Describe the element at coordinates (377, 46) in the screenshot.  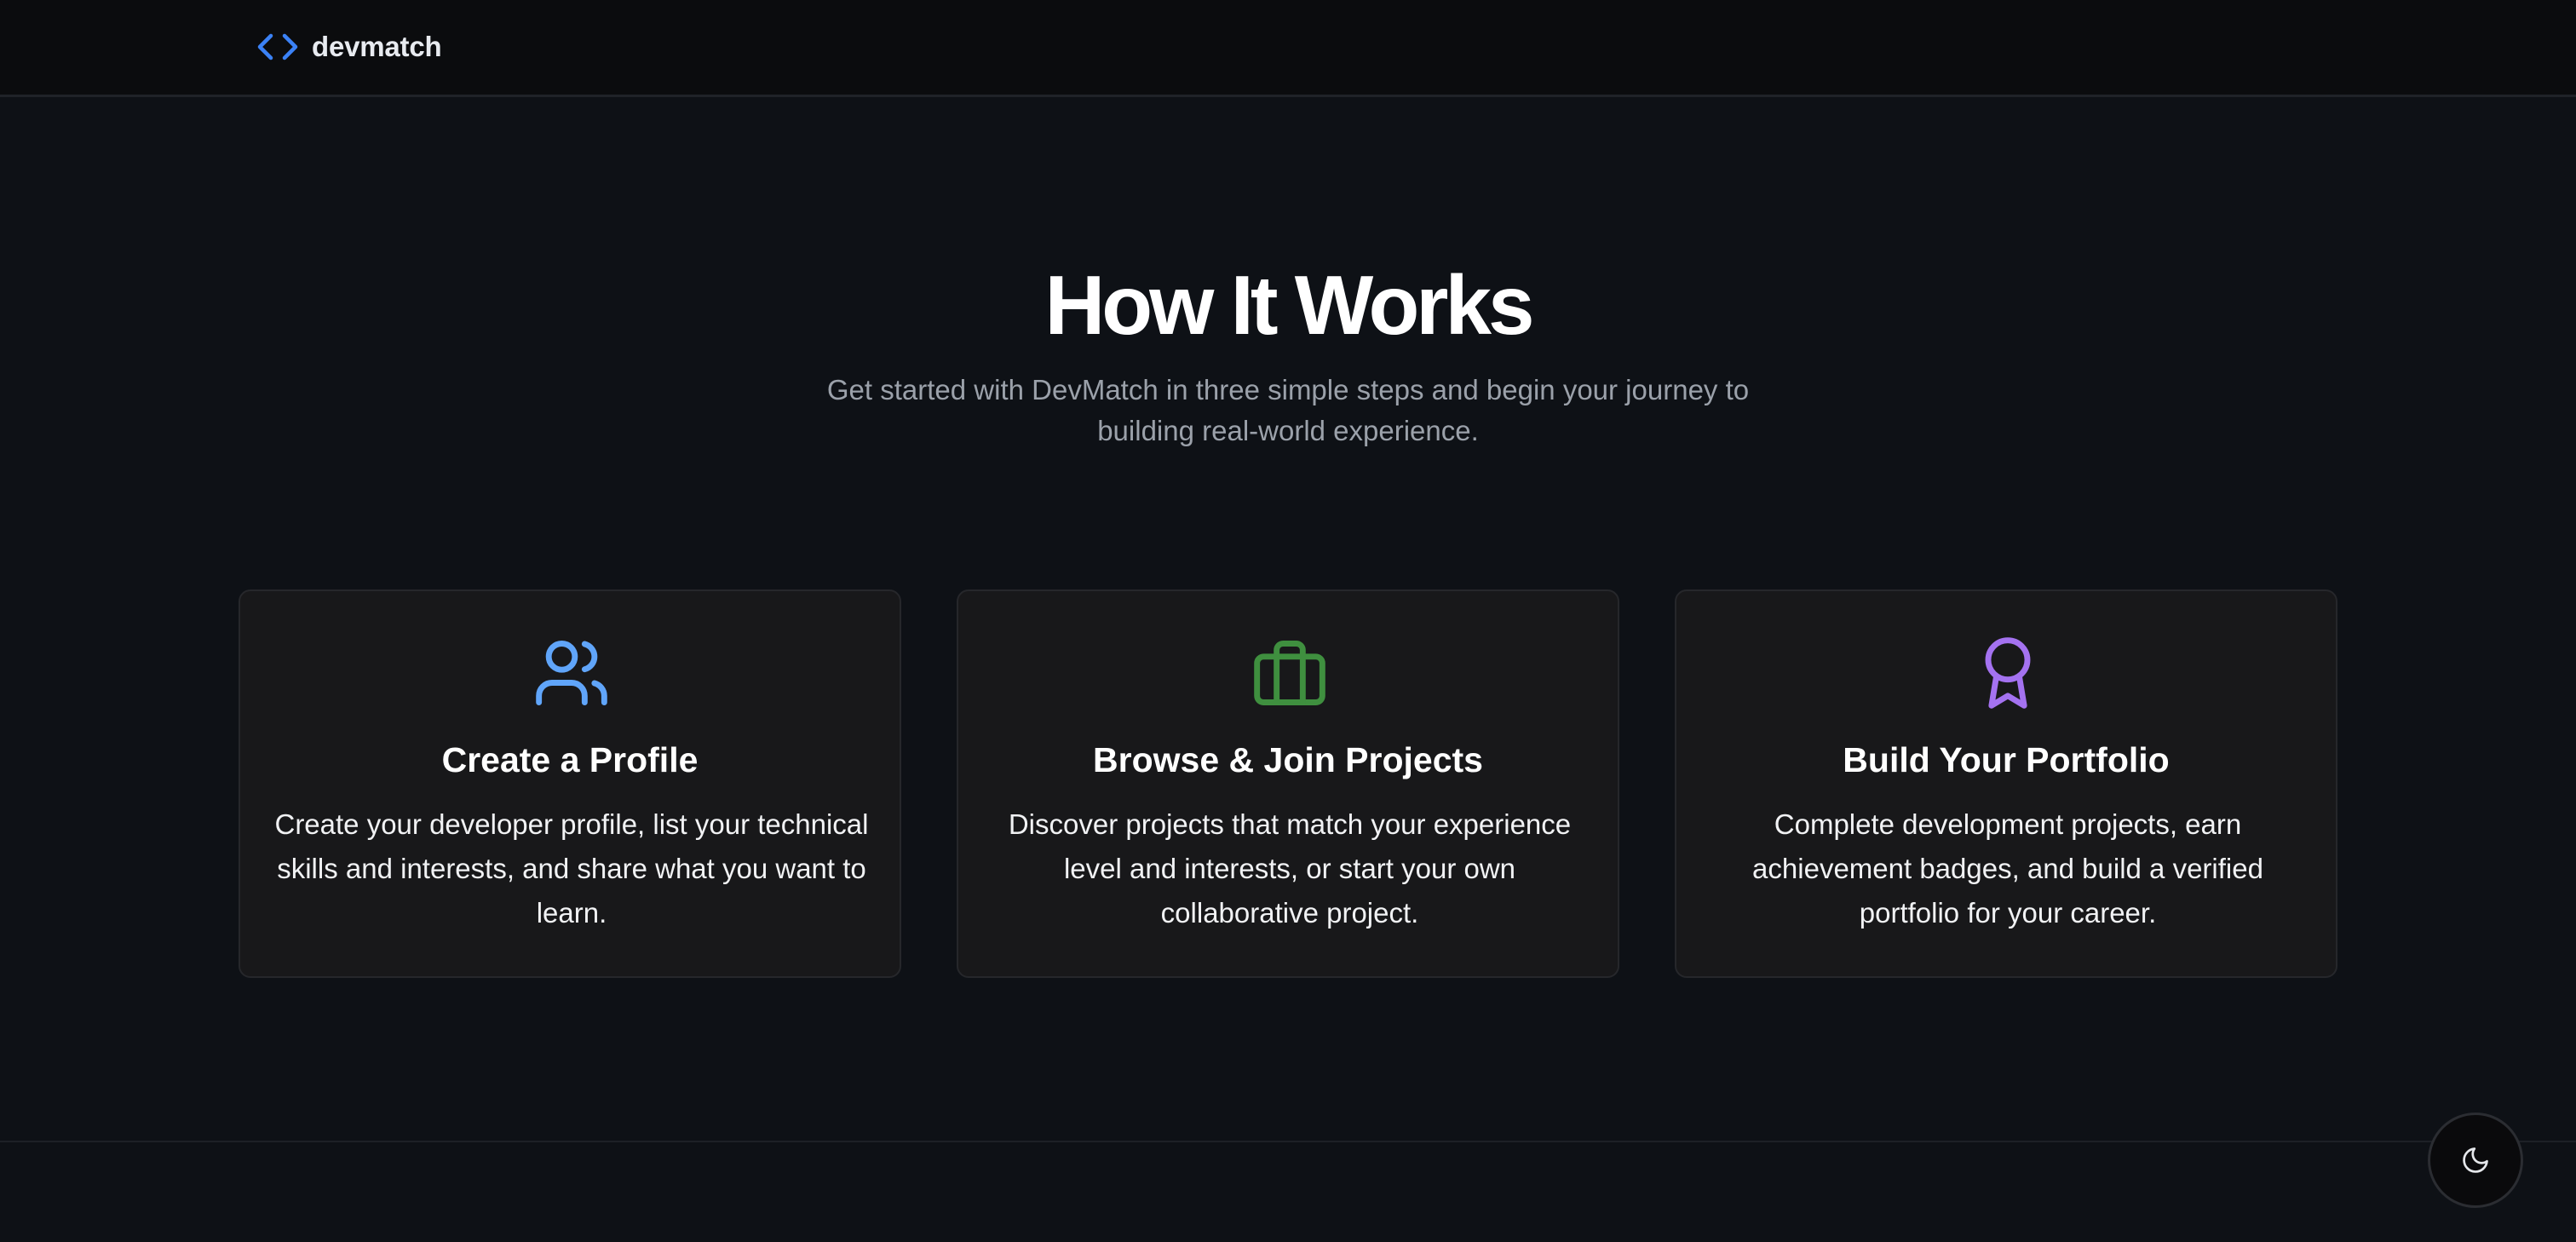
I see `brand-name: devmatch` at that location.